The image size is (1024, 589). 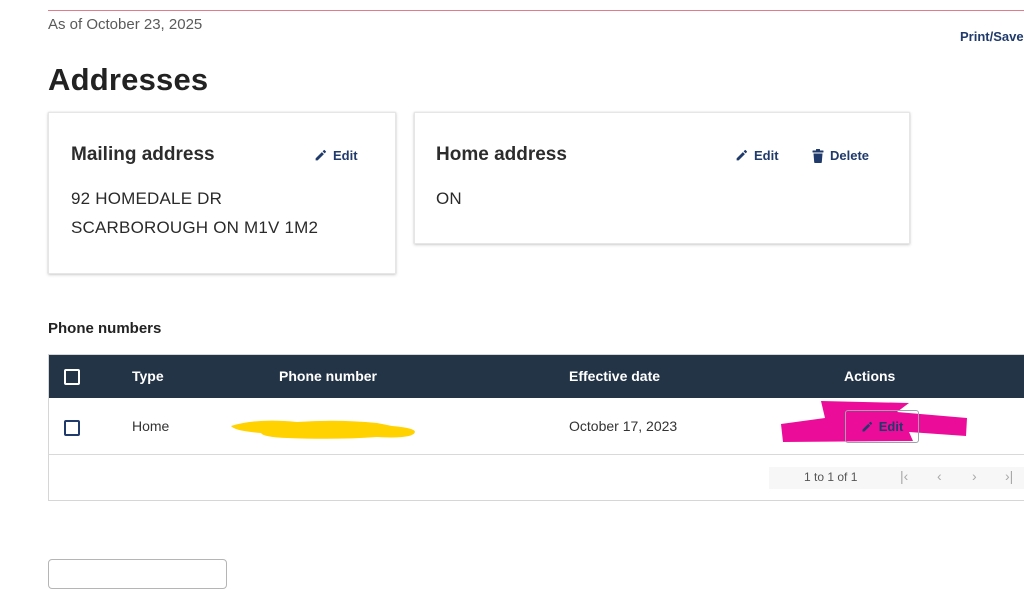 What do you see at coordinates (662, 178) in the screenshot?
I see `home-address-card: Home address Edit Delete ON` at bounding box center [662, 178].